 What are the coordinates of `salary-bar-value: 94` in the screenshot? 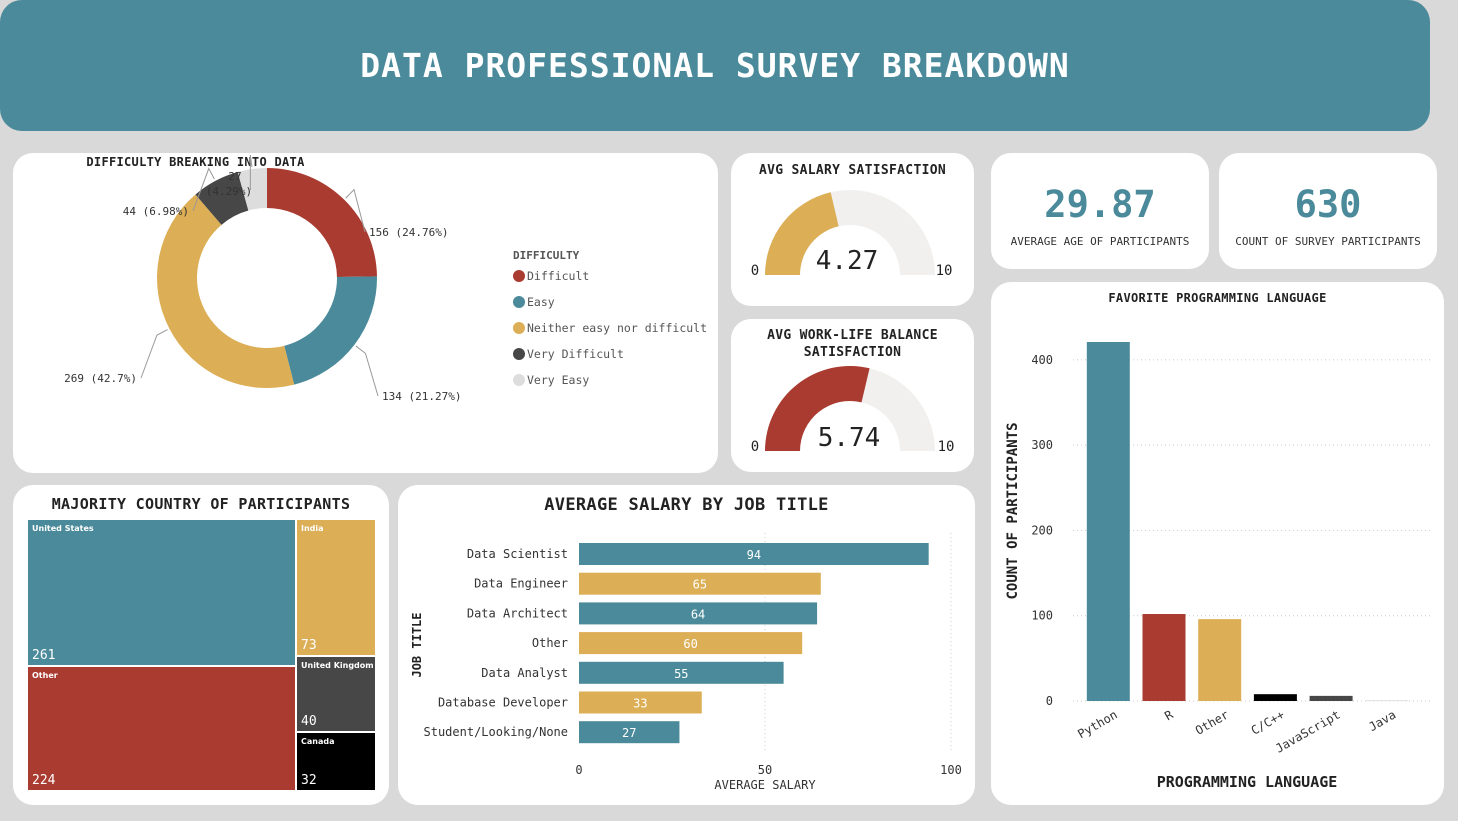 It's located at (754, 555).